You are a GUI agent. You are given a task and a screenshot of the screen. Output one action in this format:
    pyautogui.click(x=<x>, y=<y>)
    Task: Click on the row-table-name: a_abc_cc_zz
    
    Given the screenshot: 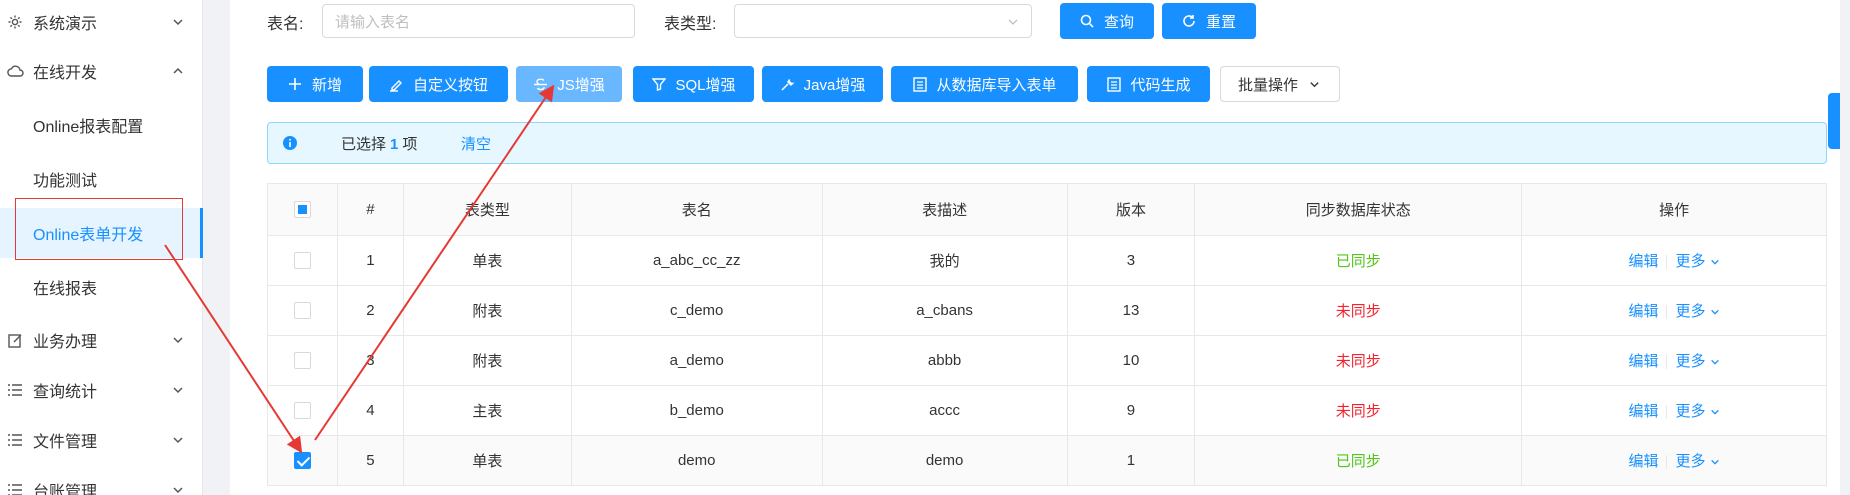 What is the action you would take?
    pyautogui.click(x=696, y=260)
    